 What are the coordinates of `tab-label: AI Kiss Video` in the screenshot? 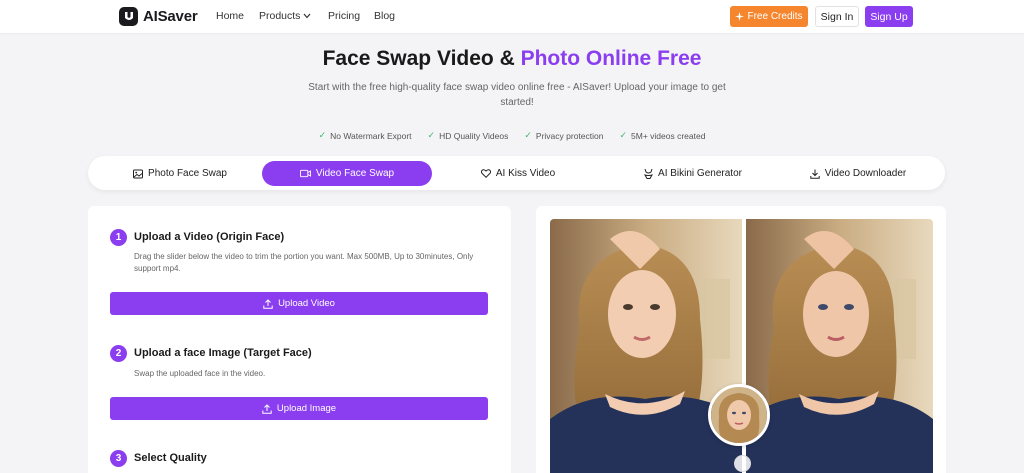 It's located at (525, 173).